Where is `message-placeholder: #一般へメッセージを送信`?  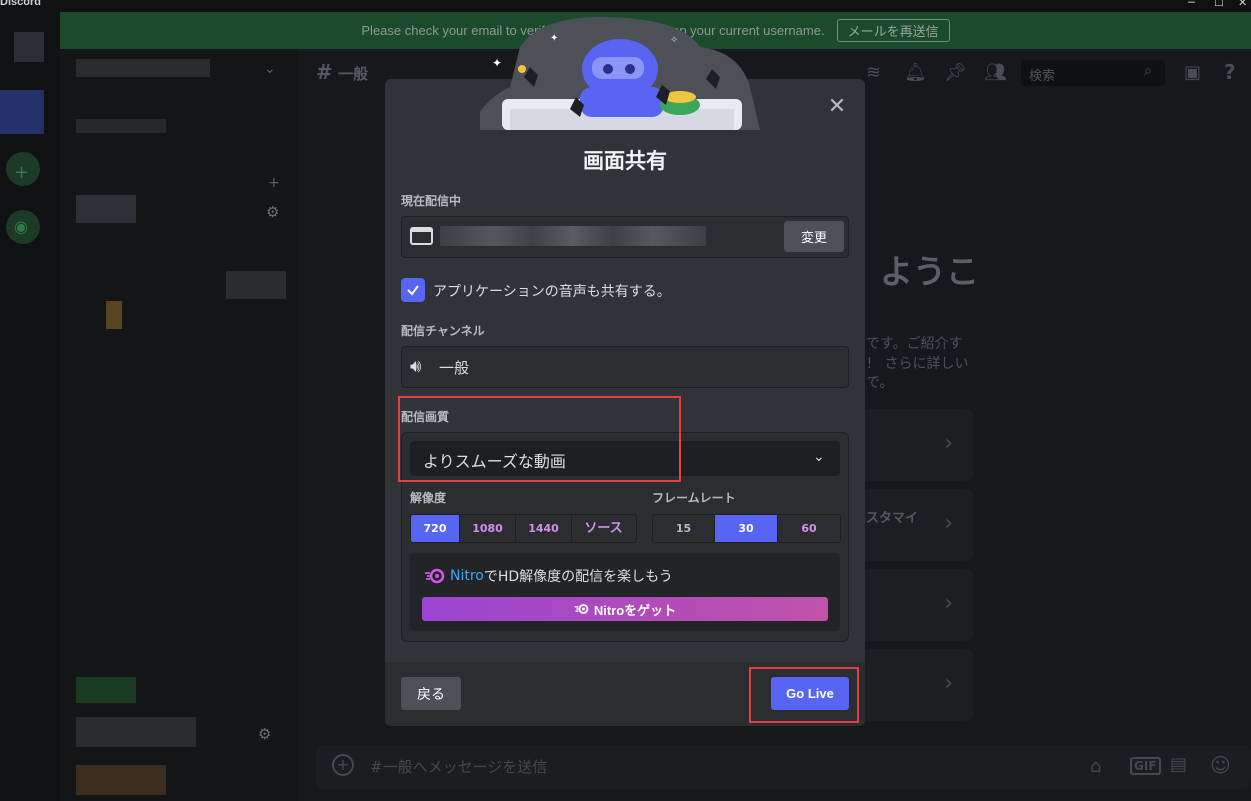
message-placeholder: #一般へメッセージを送信 is located at coordinates (459, 767).